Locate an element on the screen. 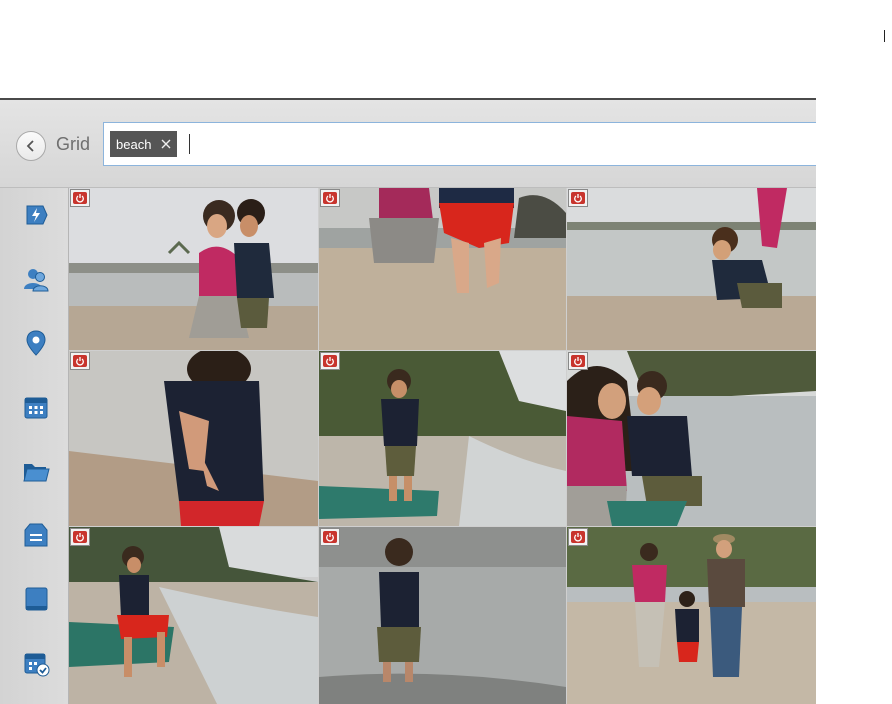  photo-child-walking-in-water is located at coordinates (442, 615).